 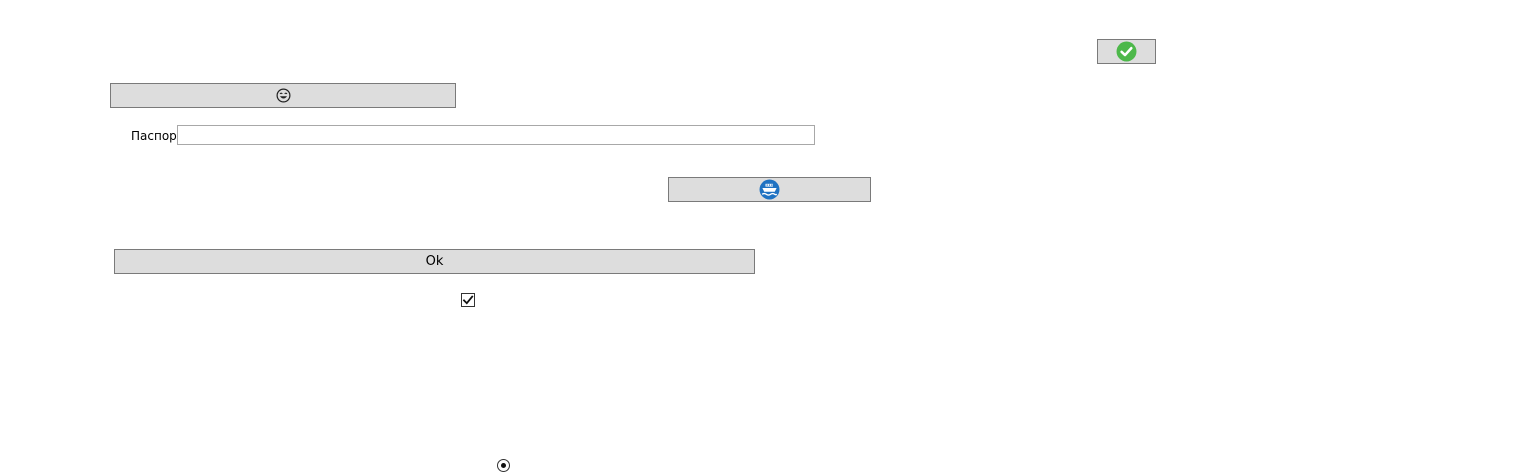 I want to click on confirm-button, so click(x=1126, y=51).